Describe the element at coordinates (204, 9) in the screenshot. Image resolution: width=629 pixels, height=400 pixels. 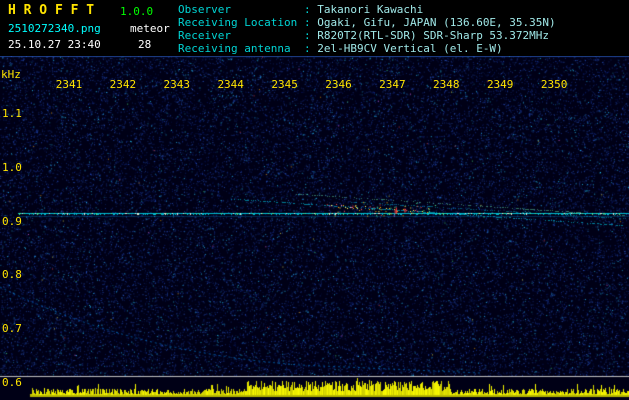
I see `info-label: Observer` at that location.